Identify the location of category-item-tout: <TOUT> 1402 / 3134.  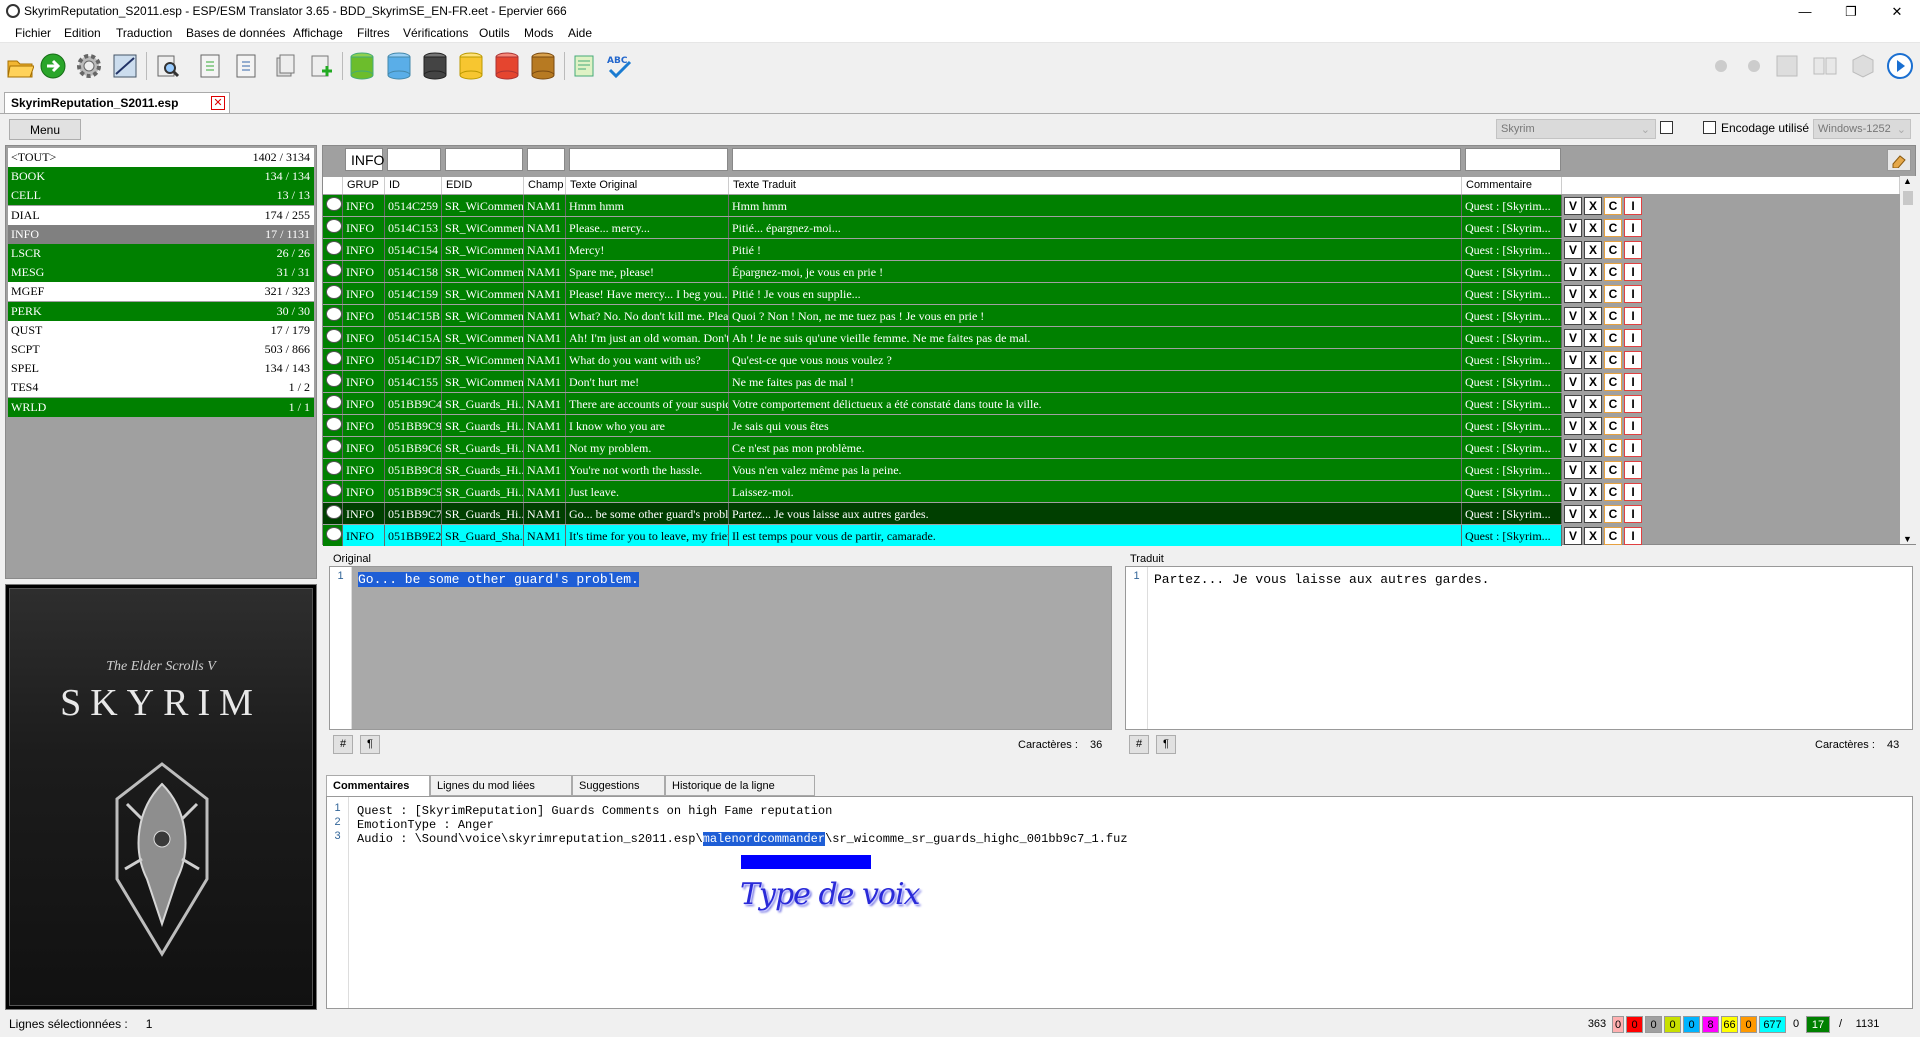
(161, 157).